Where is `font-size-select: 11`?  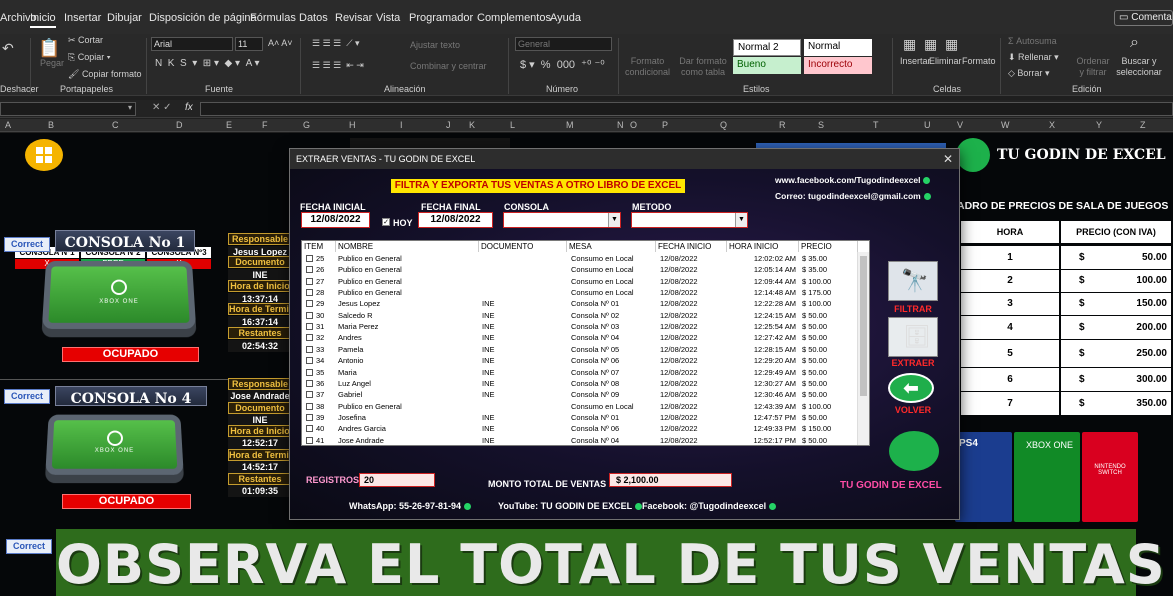 font-size-select: 11 is located at coordinates (249, 44).